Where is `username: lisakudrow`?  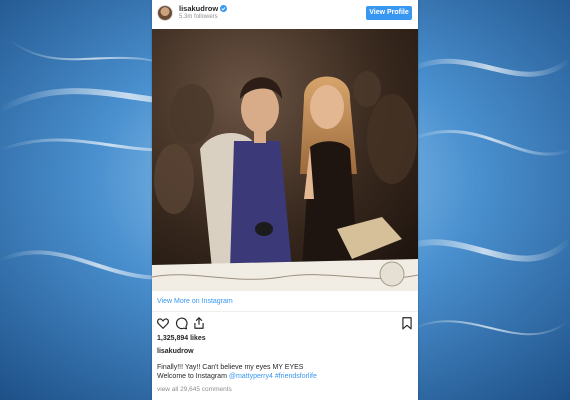 username: lisakudrow is located at coordinates (203, 8).